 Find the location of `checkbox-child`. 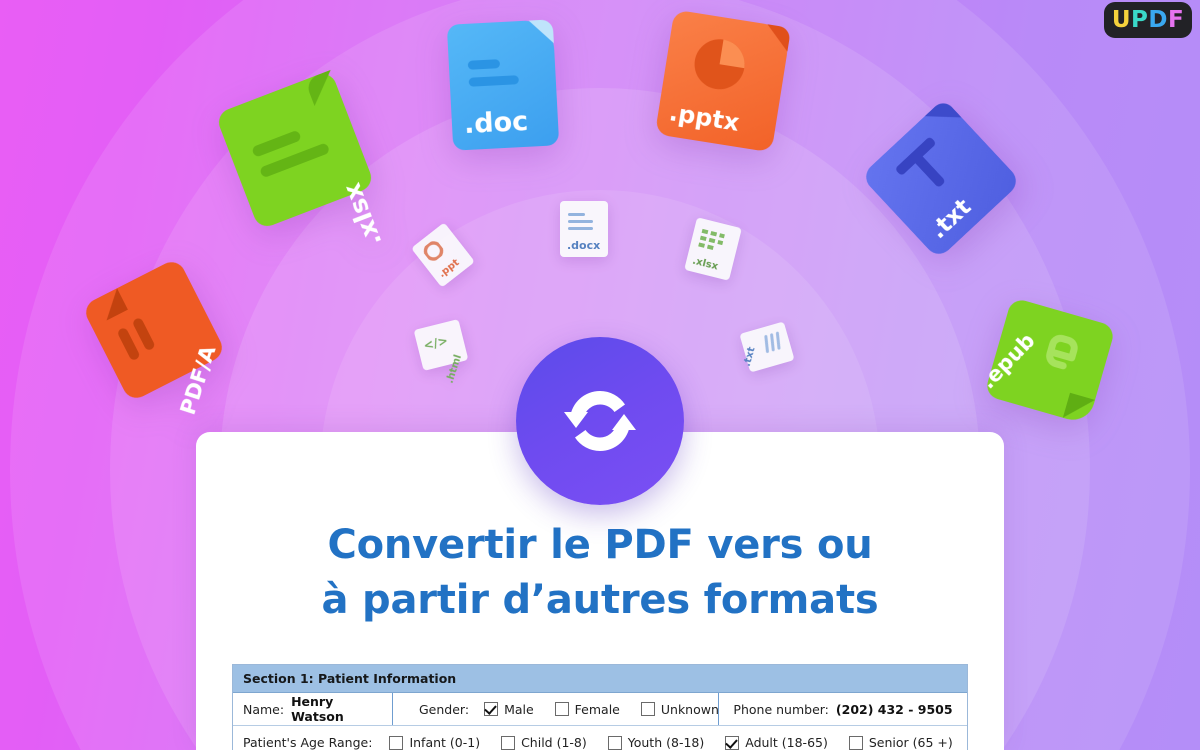

checkbox-child is located at coordinates (508, 742).